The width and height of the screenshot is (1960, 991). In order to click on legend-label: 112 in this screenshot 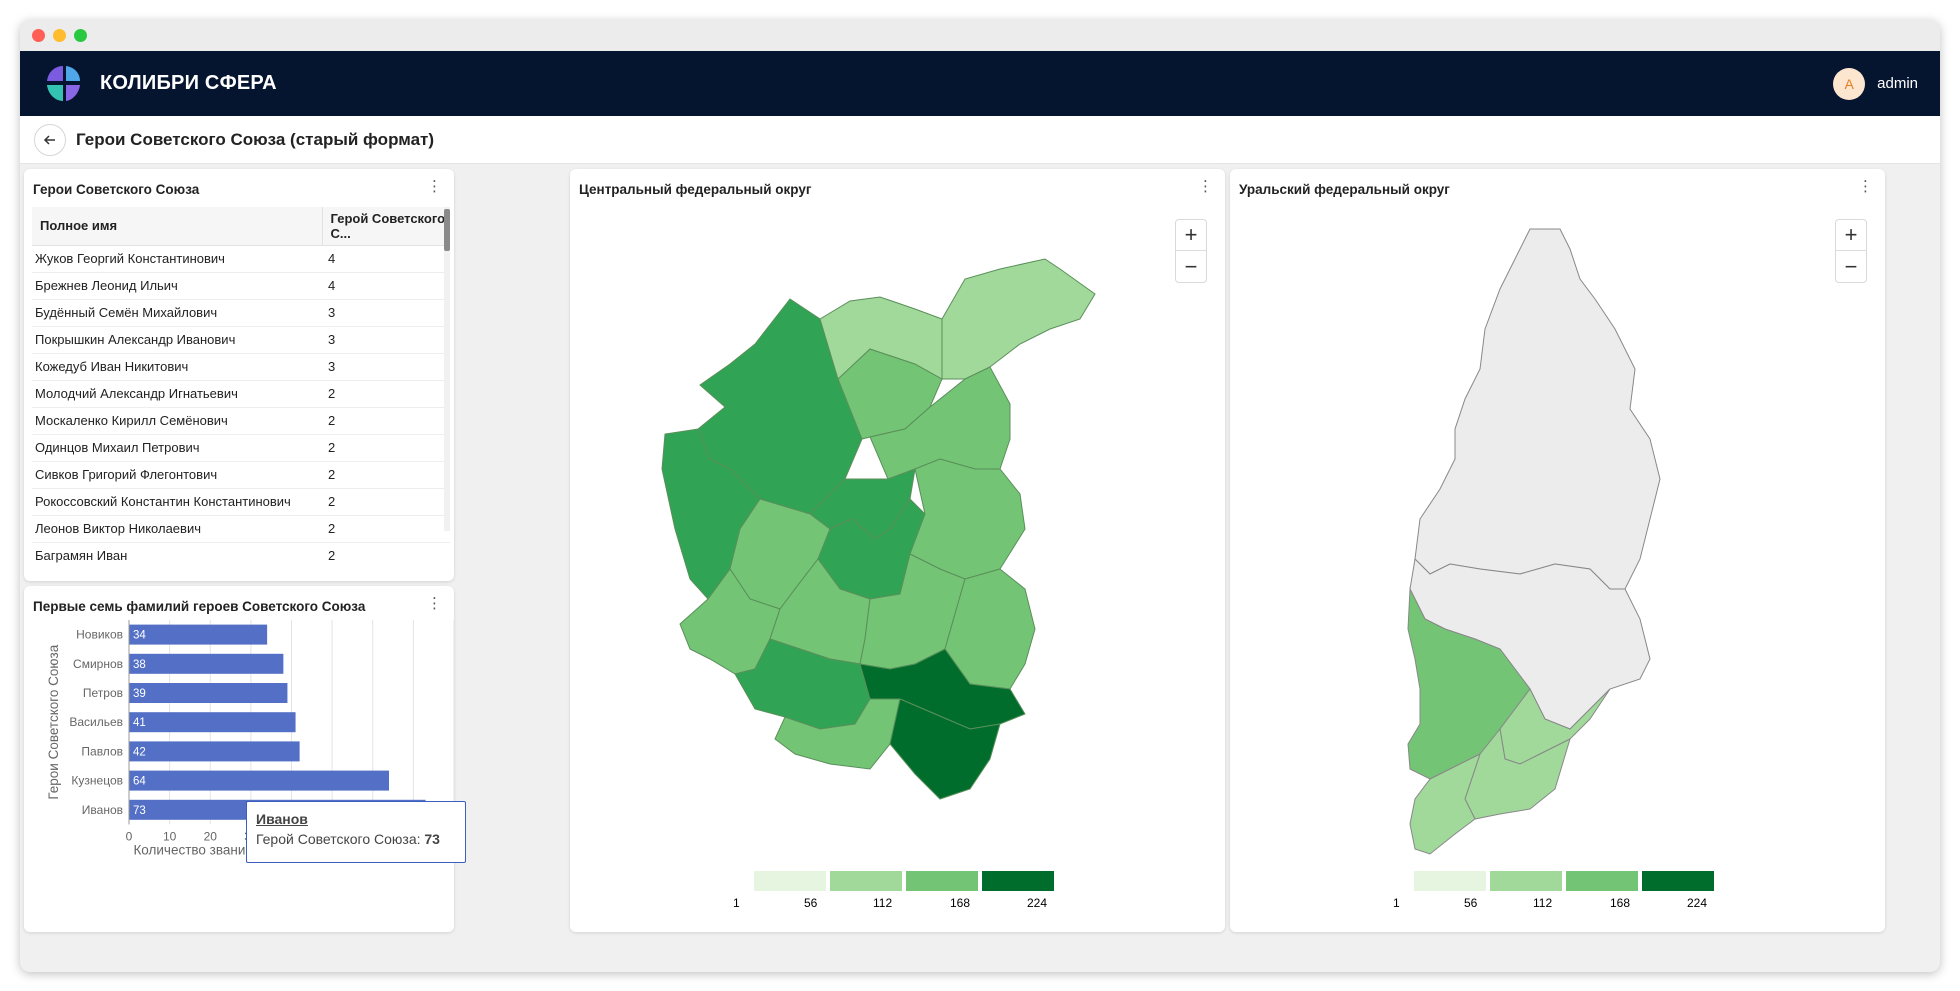, I will do `click(882, 903)`.